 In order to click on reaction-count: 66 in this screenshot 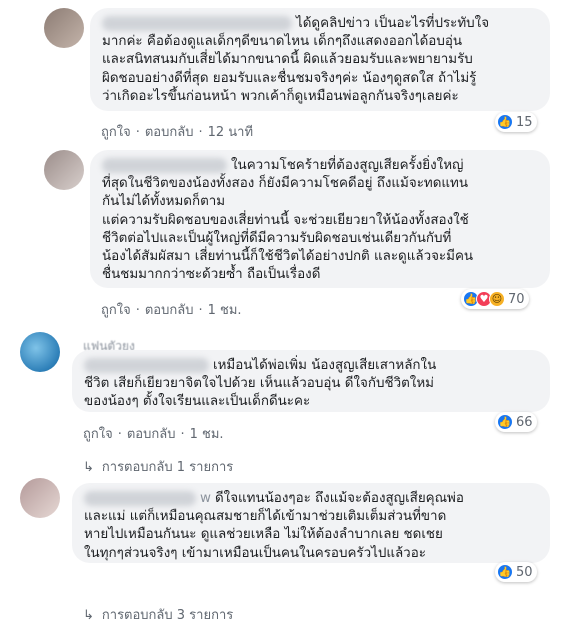, I will do `click(524, 422)`.